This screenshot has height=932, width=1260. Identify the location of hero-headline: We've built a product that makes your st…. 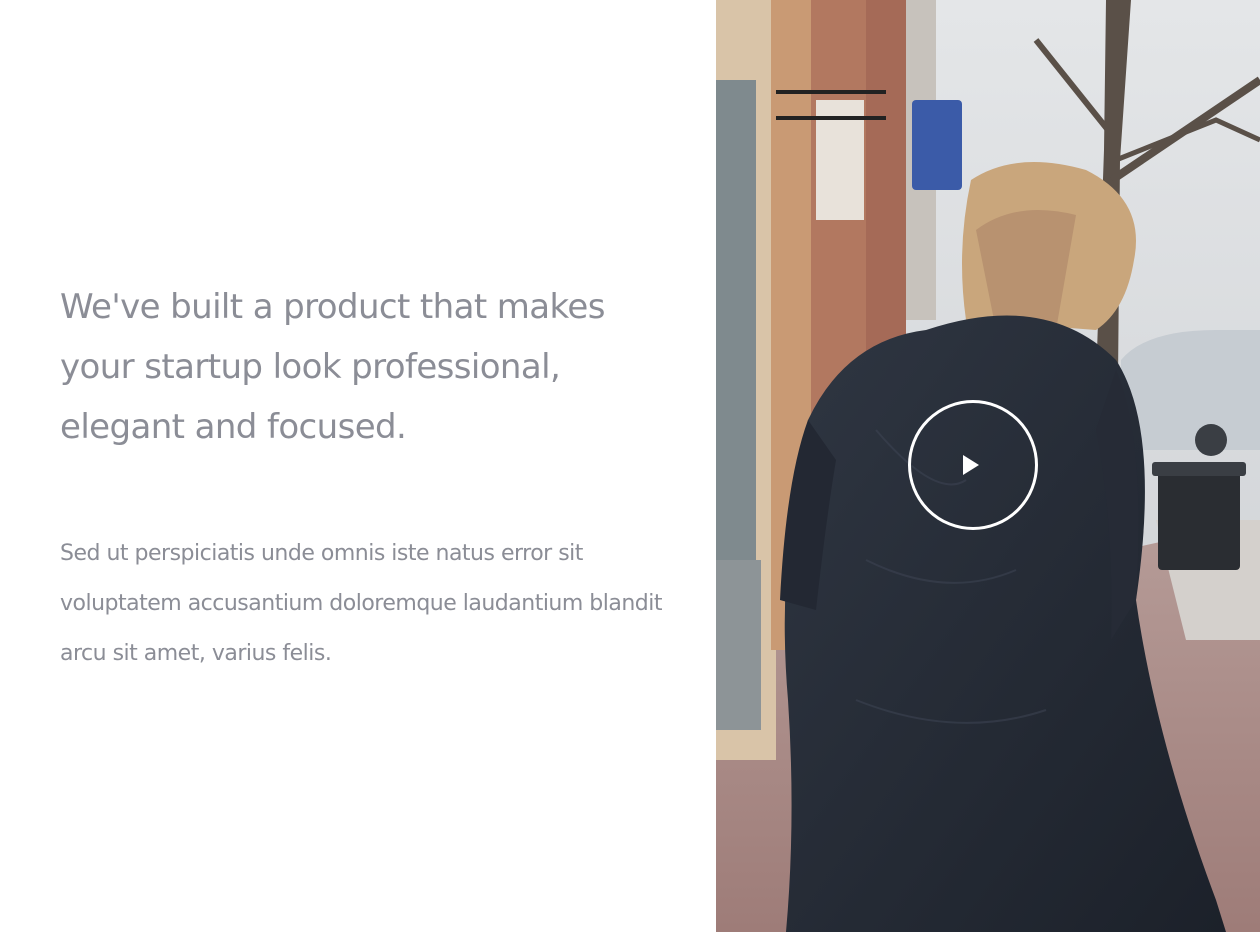
(332, 367).